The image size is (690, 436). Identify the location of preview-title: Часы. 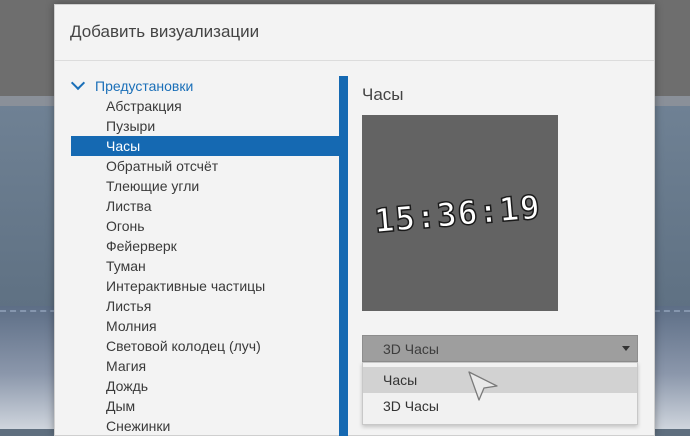
(383, 94).